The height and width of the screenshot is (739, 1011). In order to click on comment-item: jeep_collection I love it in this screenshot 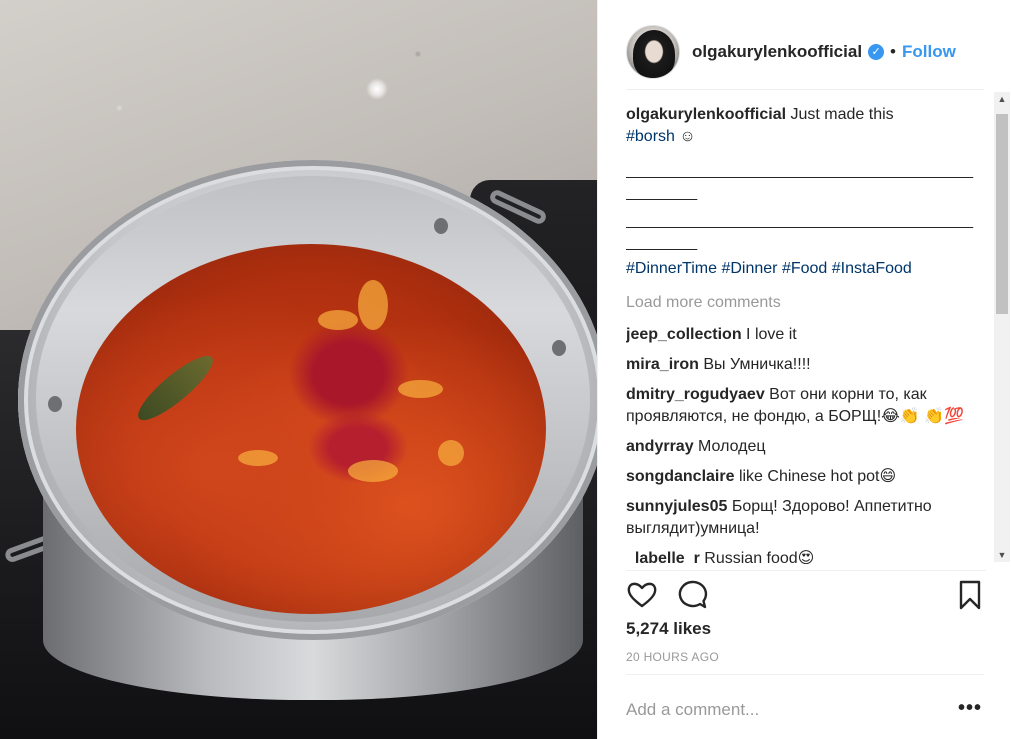, I will do `click(806, 335)`.